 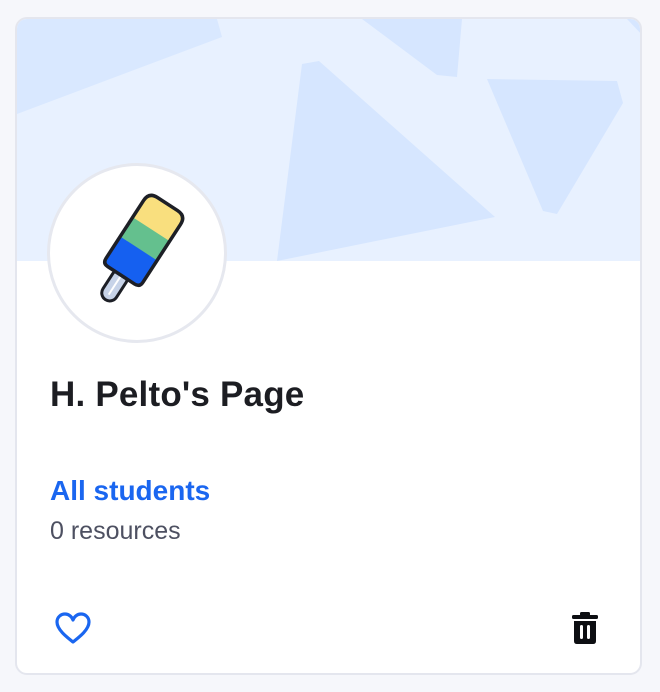 I want to click on trash-icon, so click(x=585, y=629).